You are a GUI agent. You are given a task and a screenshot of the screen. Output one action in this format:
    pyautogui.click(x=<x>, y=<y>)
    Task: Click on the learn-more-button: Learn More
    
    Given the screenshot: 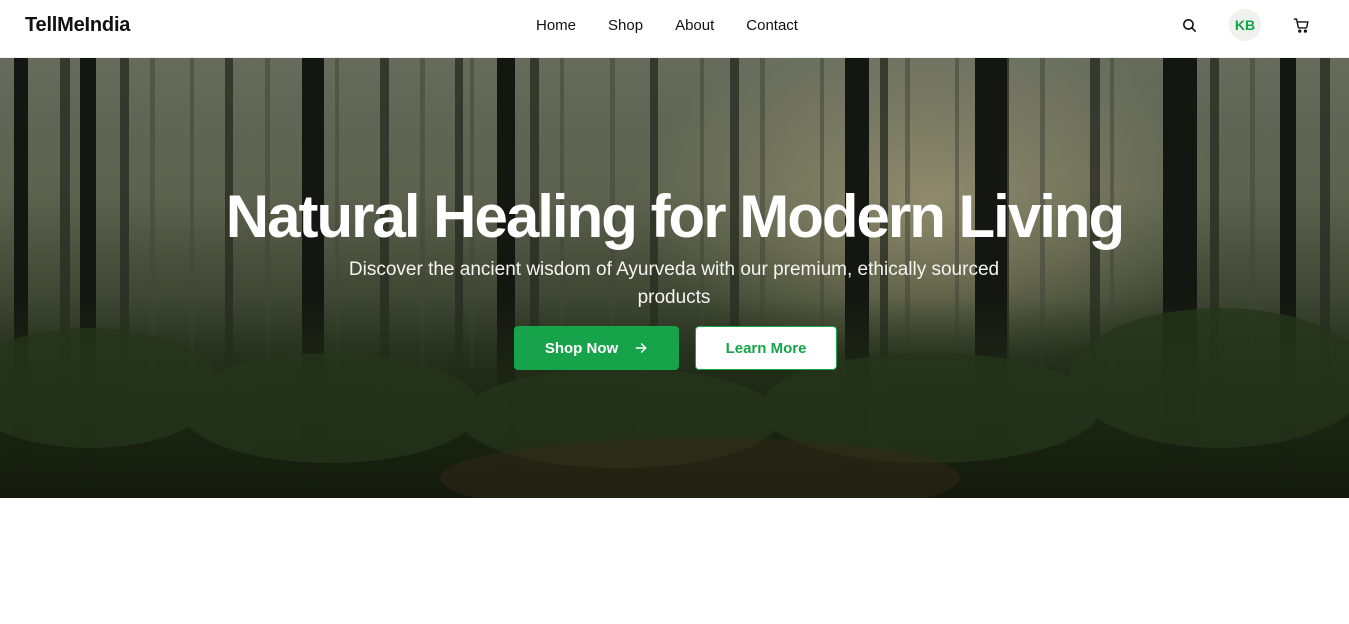 What is the action you would take?
    pyautogui.click(x=766, y=348)
    